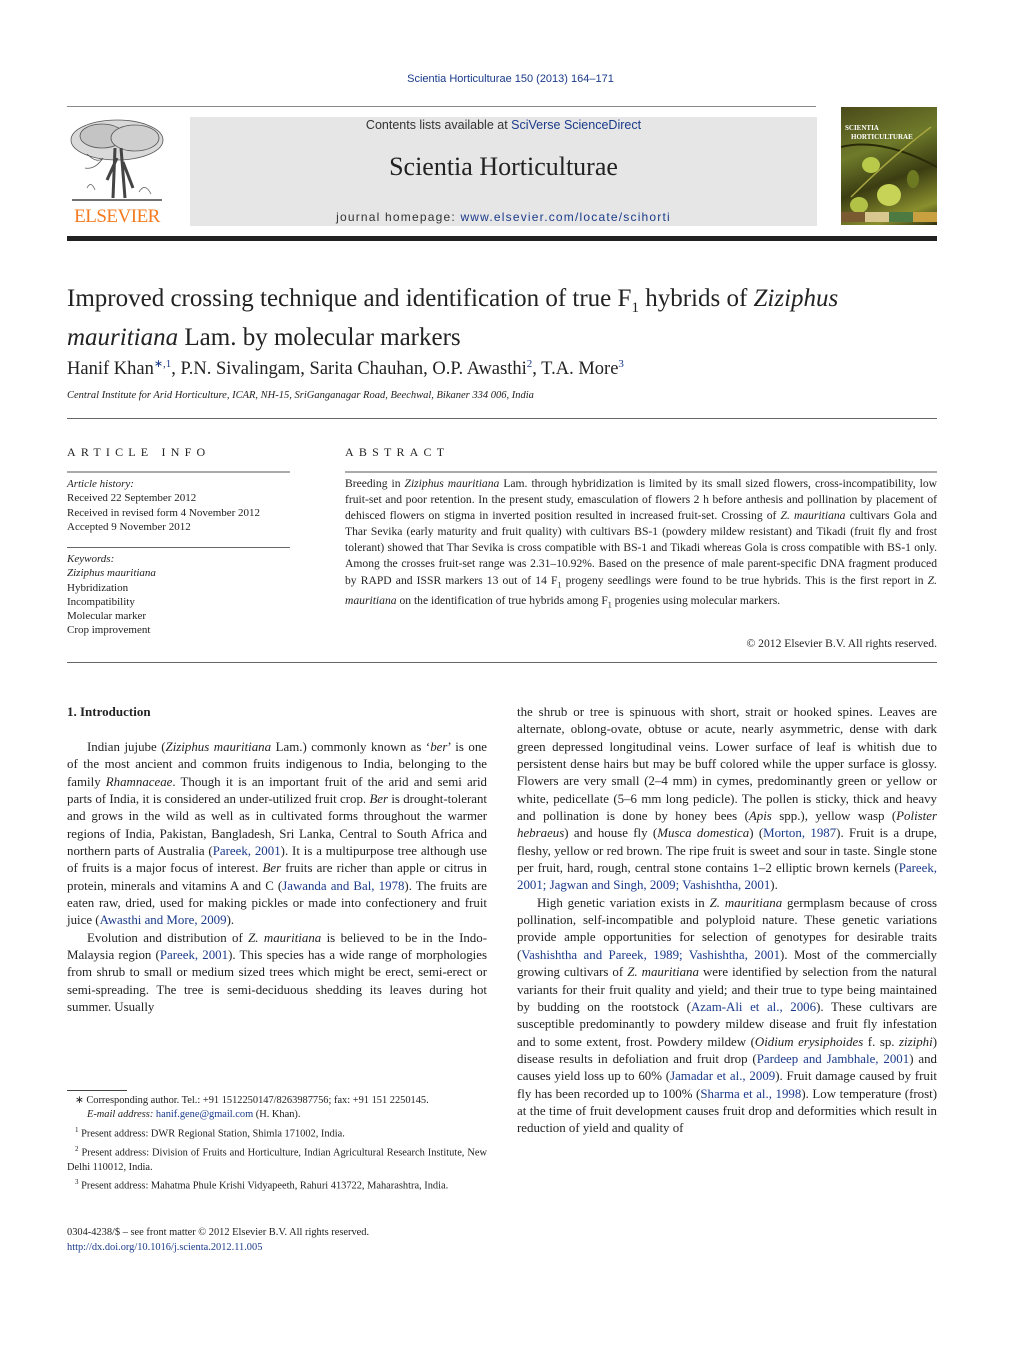 The height and width of the screenshot is (1351, 1021). Describe the element at coordinates (163, 920) in the screenshot. I see `citation-link: Awasthi and More, 2009` at that location.